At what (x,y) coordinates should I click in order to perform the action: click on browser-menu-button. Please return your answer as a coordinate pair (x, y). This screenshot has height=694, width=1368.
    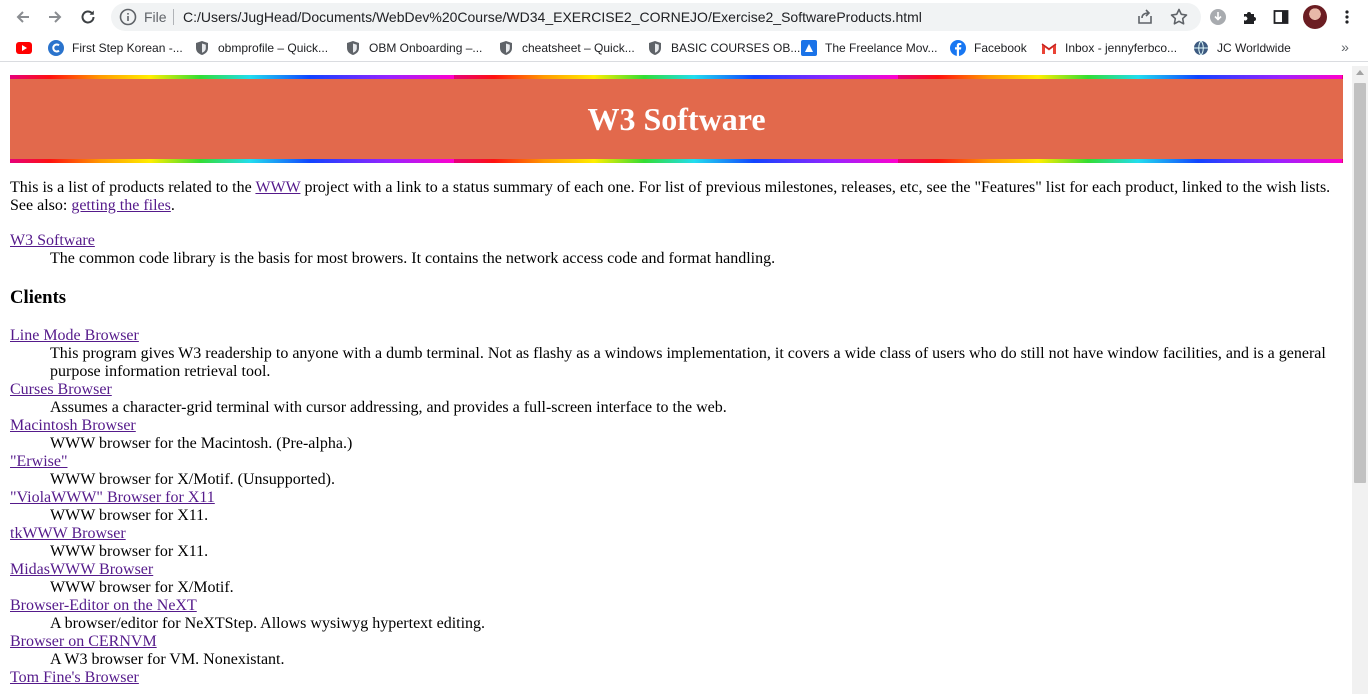
    Looking at the image, I should click on (1347, 17).